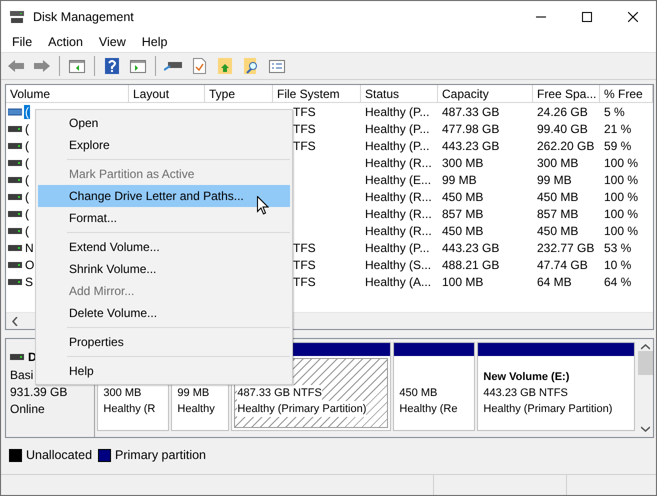 This screenshot has height=496, width=657. What do you see at coordinates (470, 129) in the screenshot?
I see `table-cell-text: 477.98 GB` at bounding box center [470, 129].